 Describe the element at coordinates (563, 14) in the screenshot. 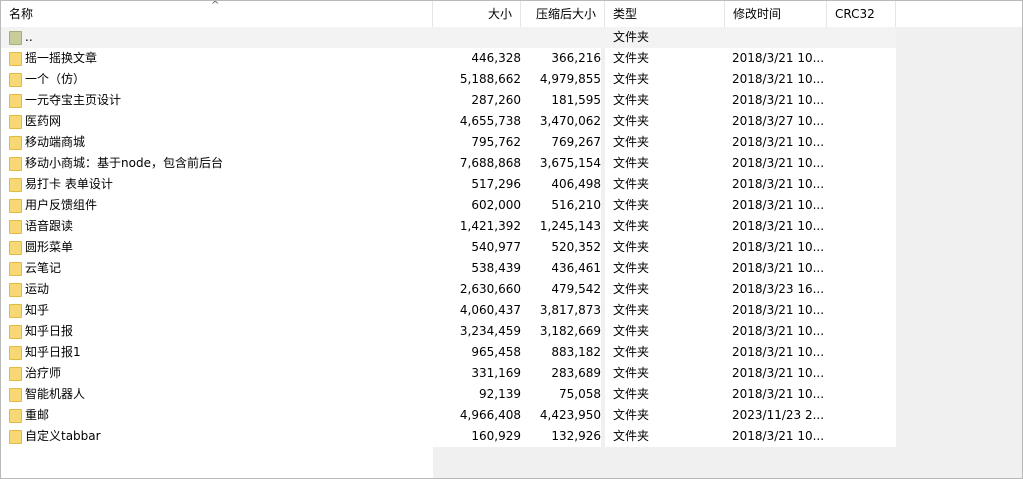

I see `column-header-packed-size: 压缩后大小` at that location.